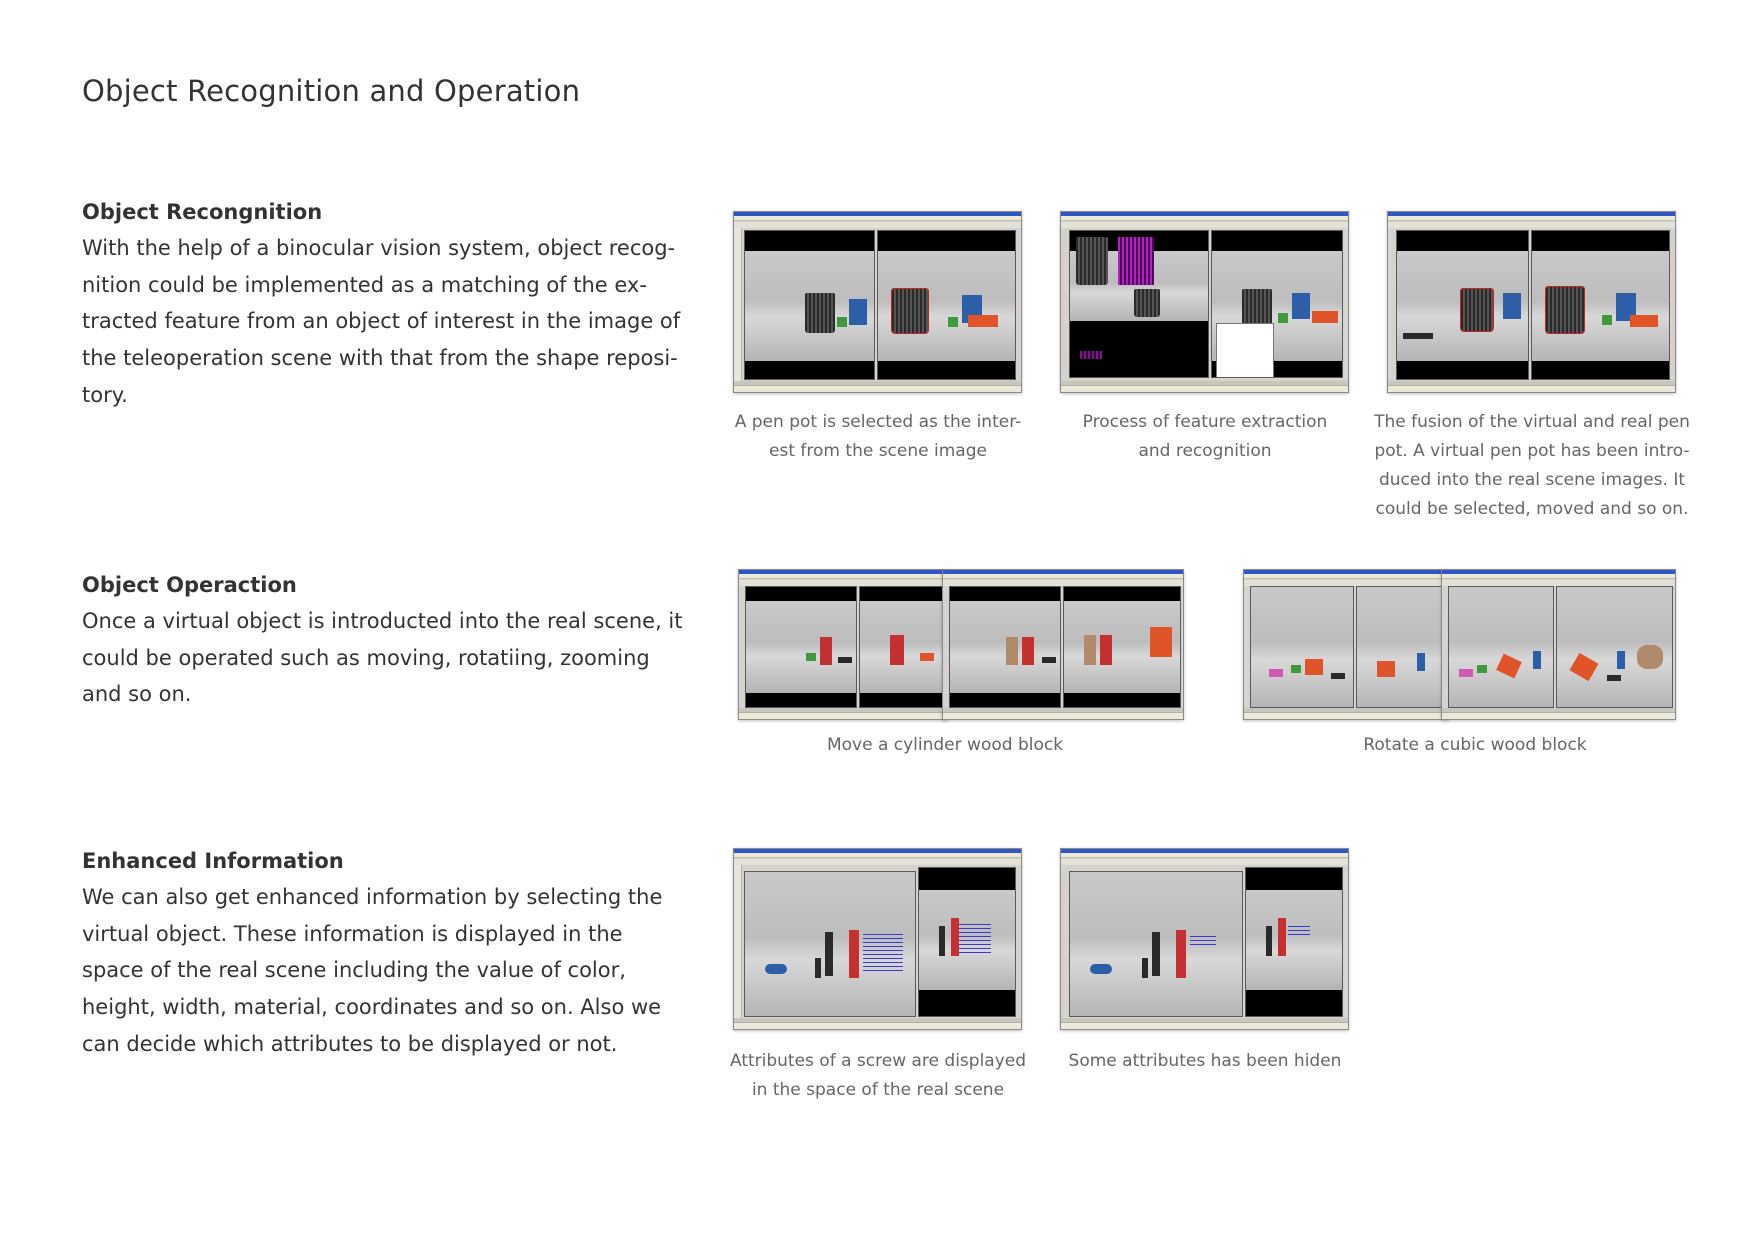 Image resolution: width=1754 pixels, height=1240 pixels. I want to click on caption-move-cylinder: Move a cylinder wood block, so click(945, 745).